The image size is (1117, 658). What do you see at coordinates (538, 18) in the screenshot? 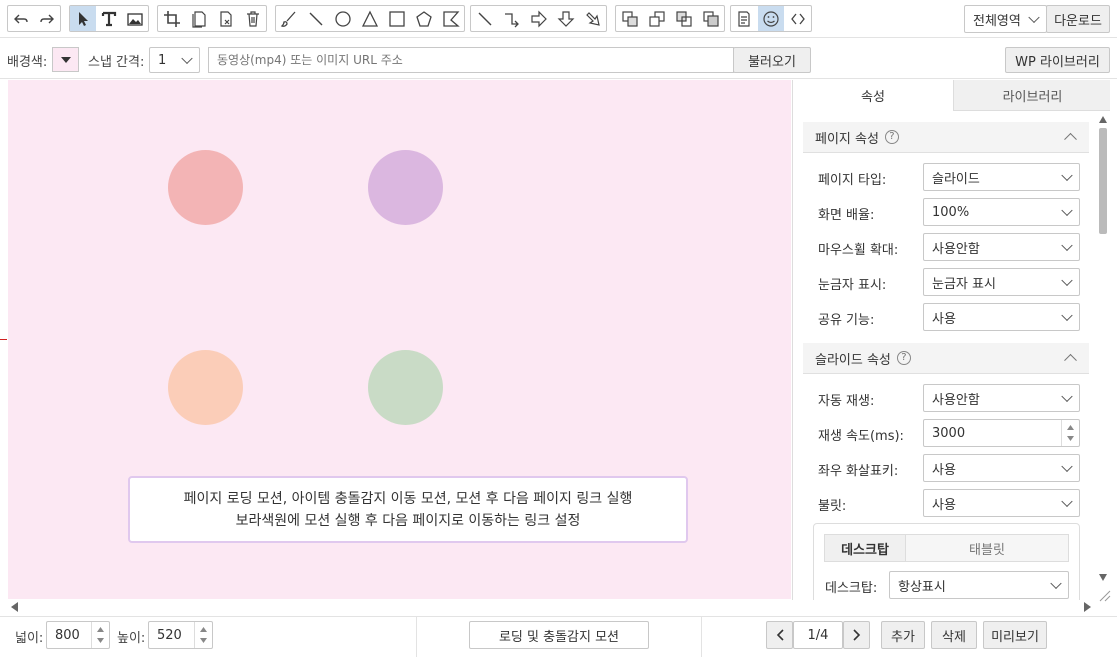
I see `arrow-right-icon` at bounding box center [538, 18].